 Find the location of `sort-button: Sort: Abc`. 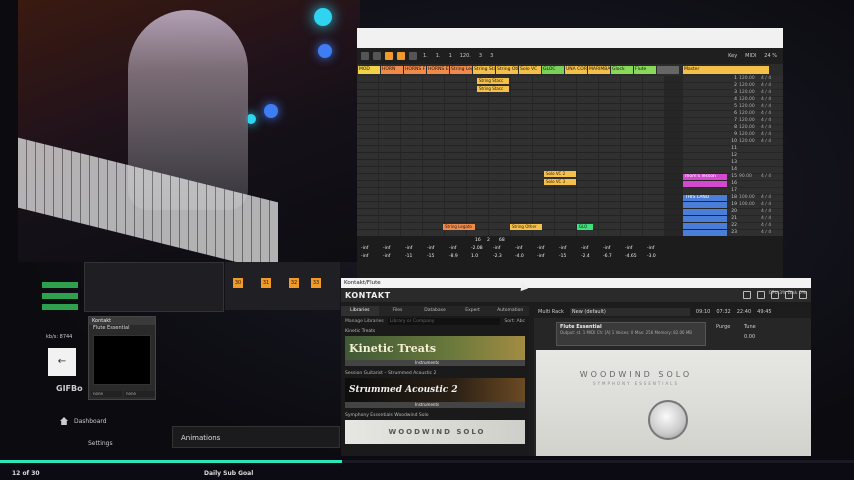

sort-button: Sort: Abc is located at coordinates (514, 321).